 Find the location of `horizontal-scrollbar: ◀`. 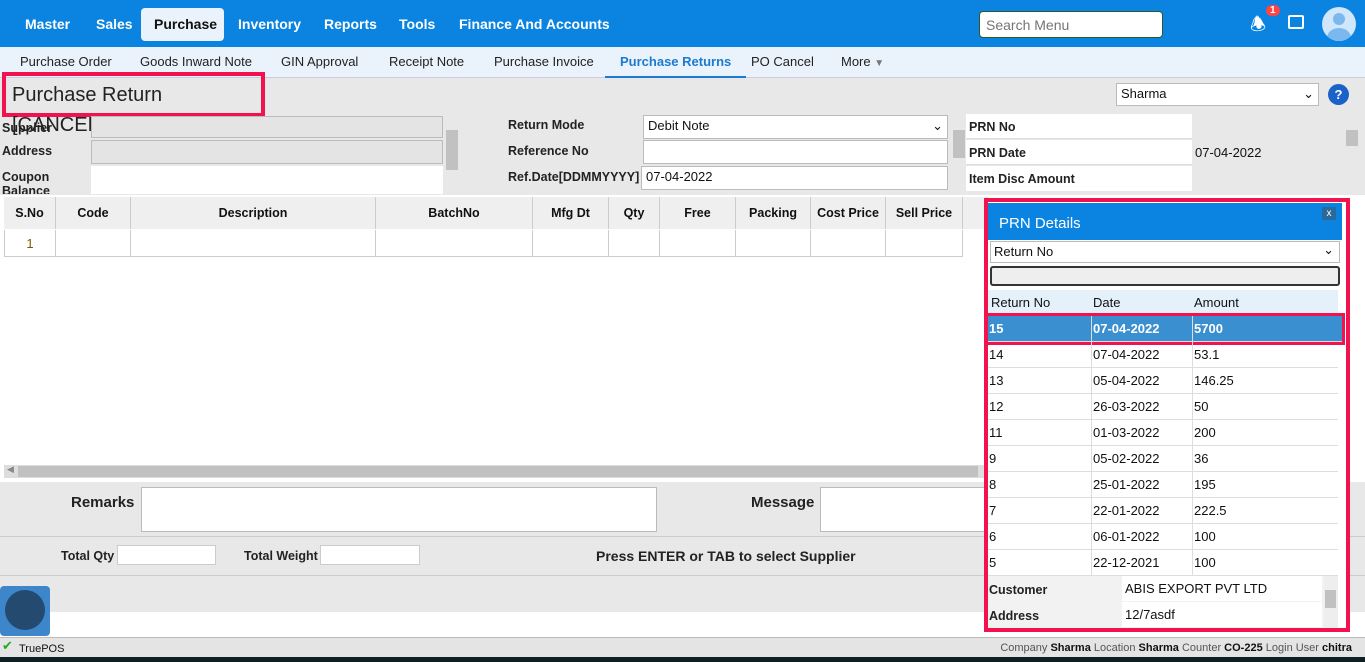

horizontal-scrollbar: ◀ is located at coordinates (496, 471).